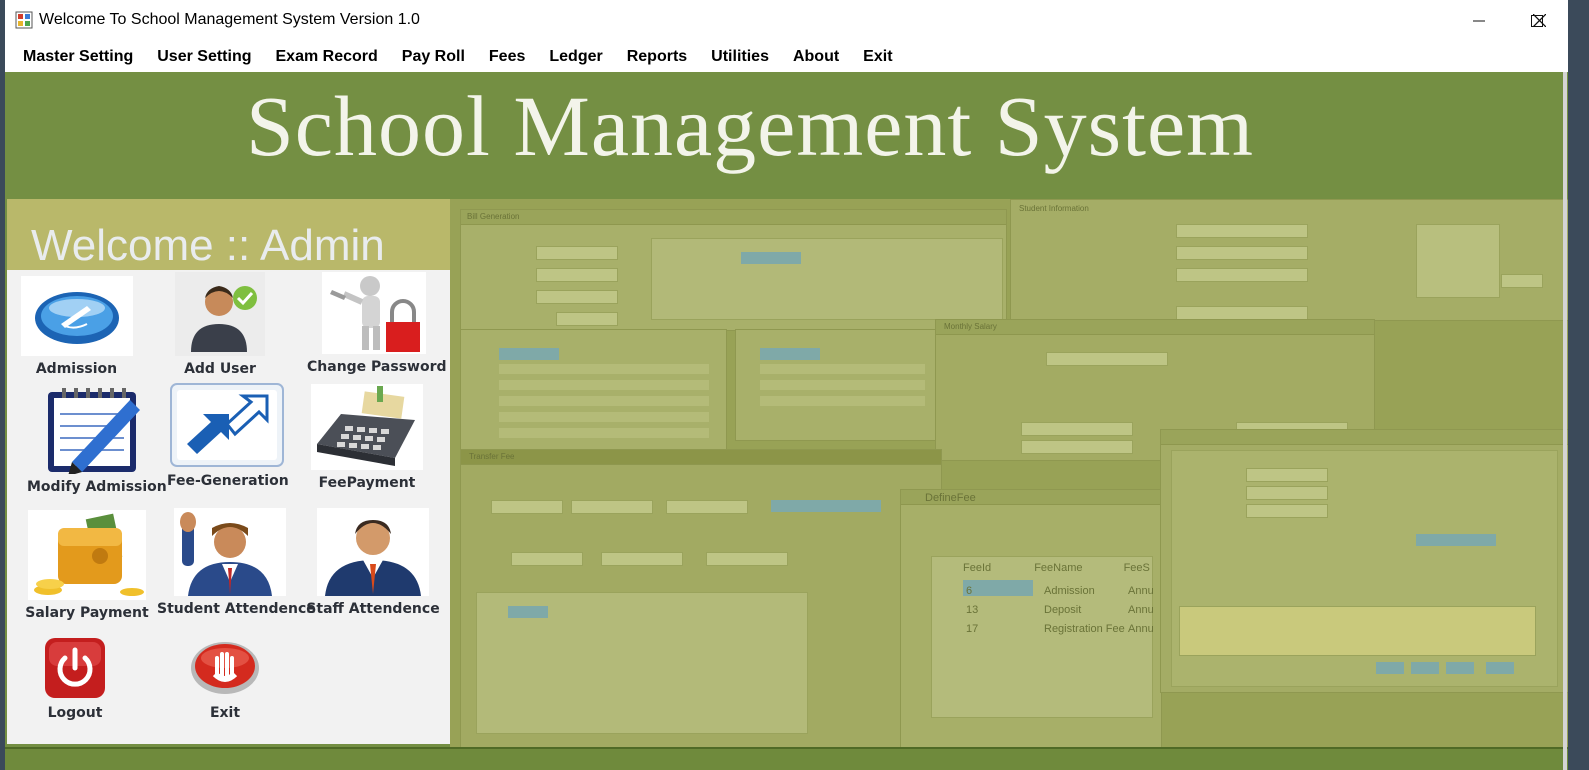 This screenshot has height=770, width=1589. Describe the element at coordinates (786, 758) in the screenshot. I see `status-strip` at that location.